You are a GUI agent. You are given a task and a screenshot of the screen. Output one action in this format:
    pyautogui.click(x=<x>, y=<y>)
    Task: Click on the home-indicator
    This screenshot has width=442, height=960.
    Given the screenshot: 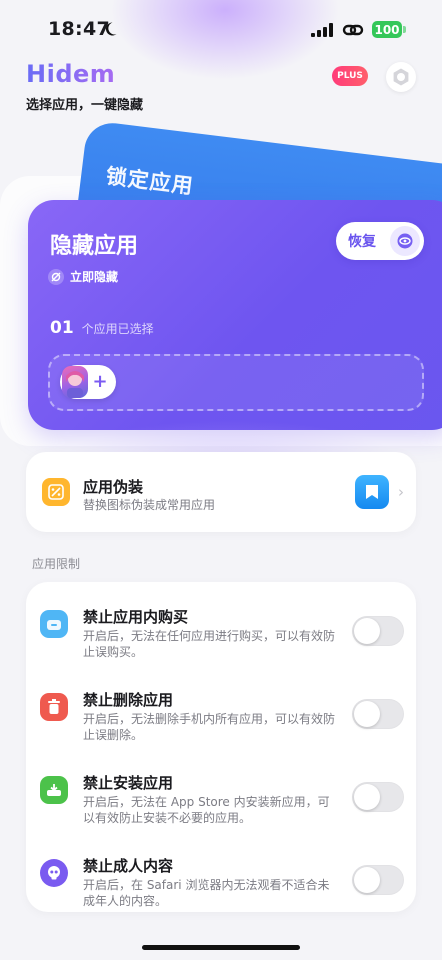 What is the action you would take?
    pyautogui.click(x=221, y=947)
    